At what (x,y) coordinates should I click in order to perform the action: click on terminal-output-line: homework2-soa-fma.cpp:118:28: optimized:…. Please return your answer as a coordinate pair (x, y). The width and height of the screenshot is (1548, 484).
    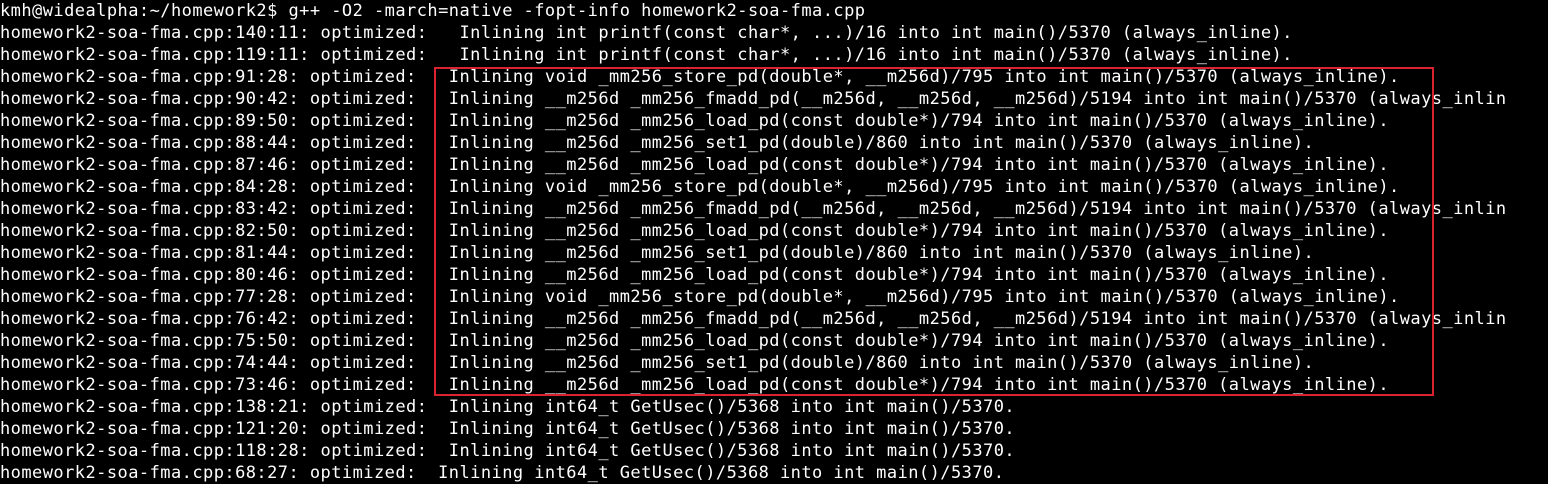
    Looking at the image, I should click on (508, 451).